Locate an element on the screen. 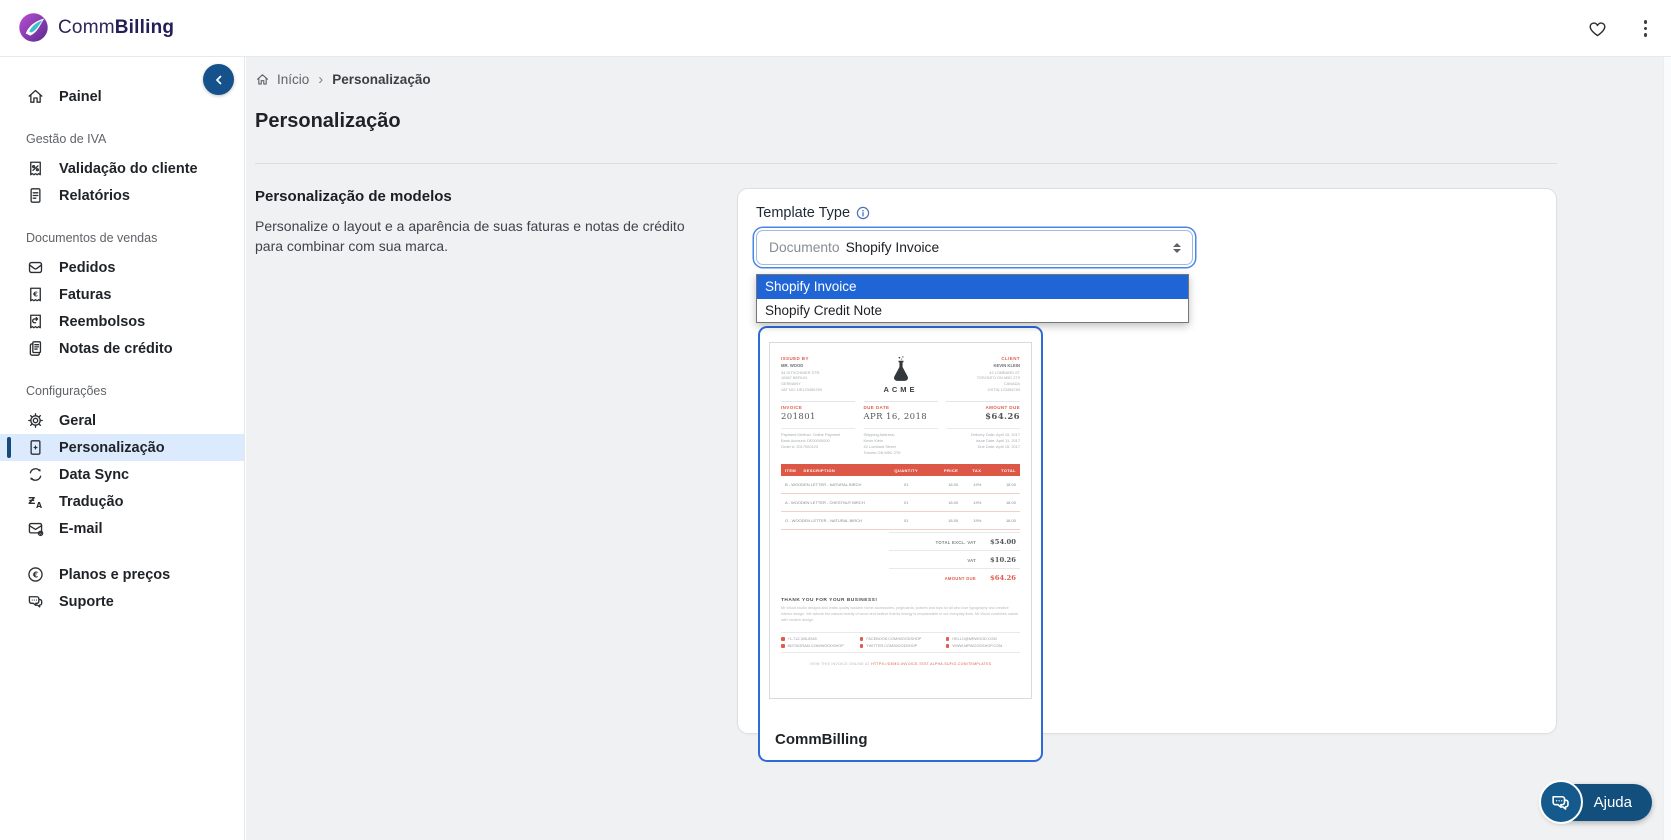 This screenshot has height=840, width=1671. mail-gear-icon is located at coordinates (35, 528).